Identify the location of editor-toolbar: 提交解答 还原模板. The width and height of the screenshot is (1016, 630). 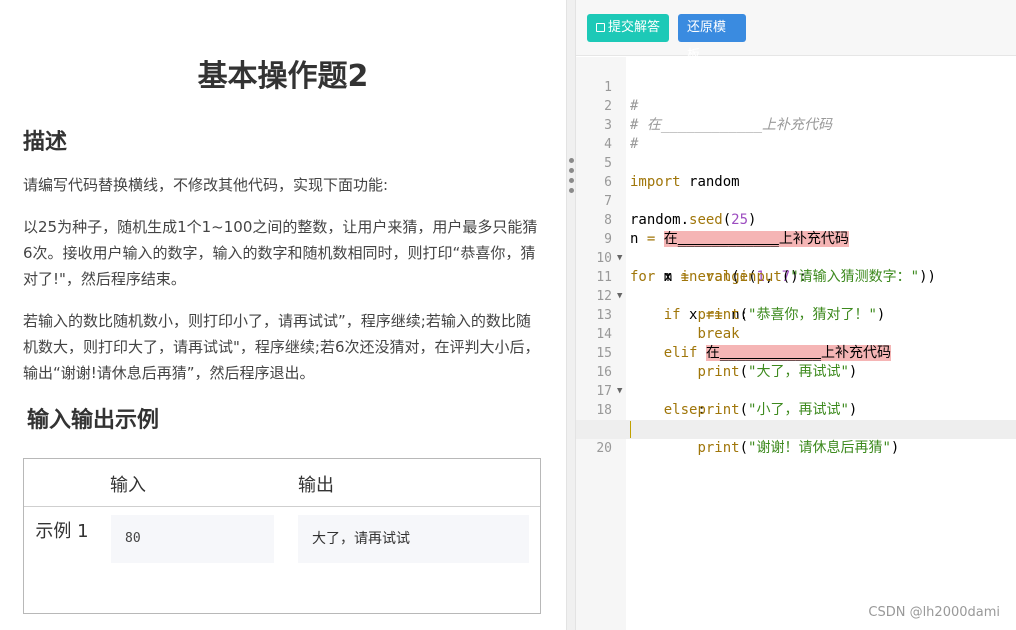
(796, 31).